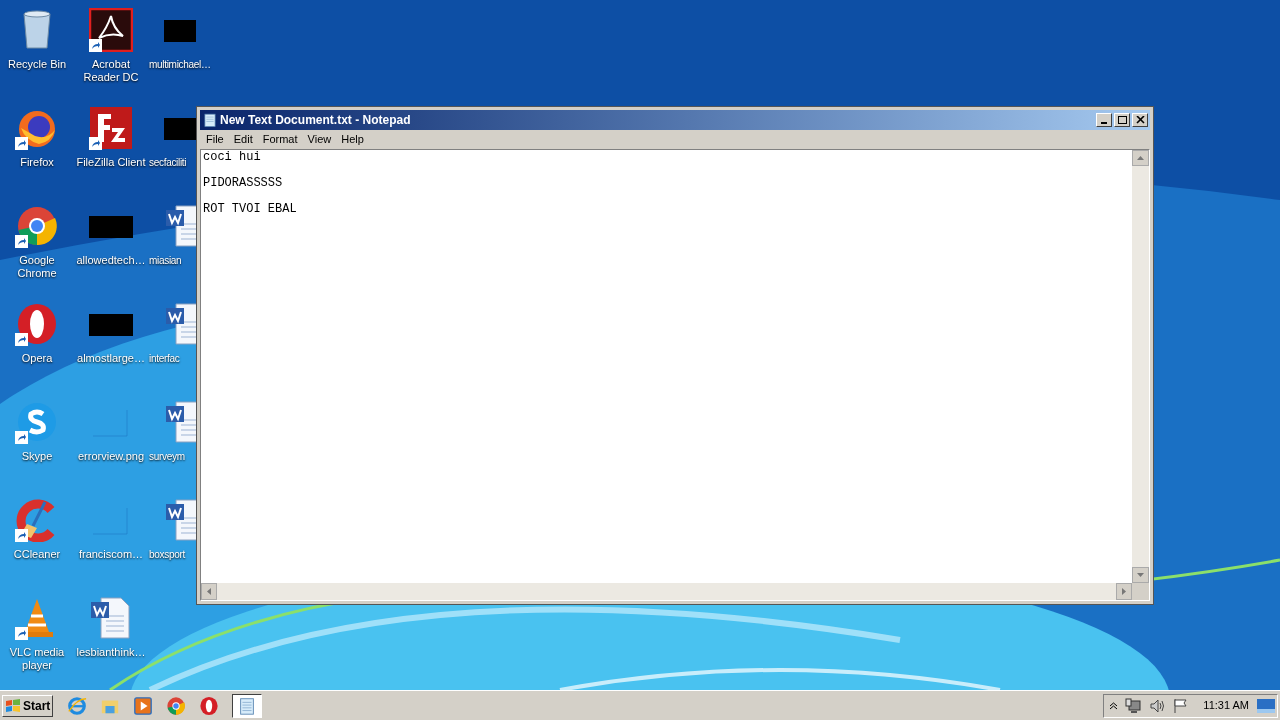 The image size is (1280, 720). I want to click on horizontal-scrollbar, so click(666, 591).